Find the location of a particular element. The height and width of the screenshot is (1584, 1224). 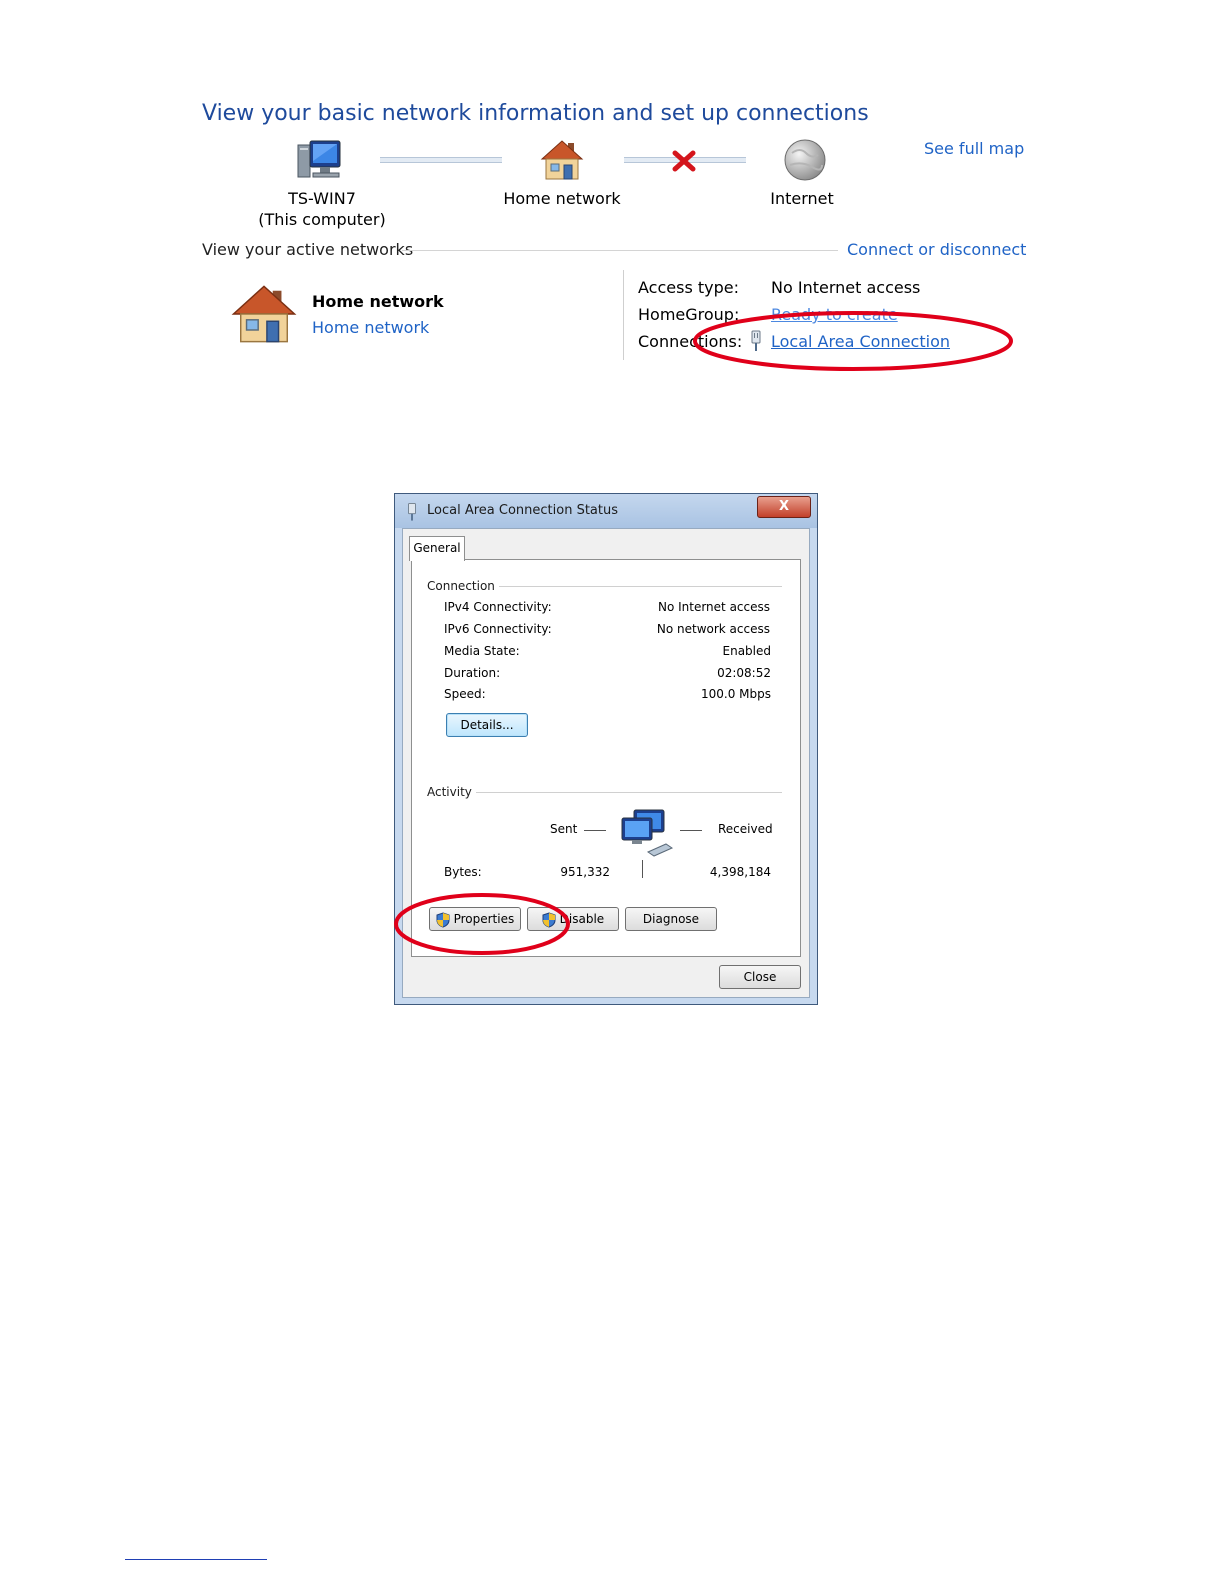

bytes-divider is located at coordinates (642, 869).